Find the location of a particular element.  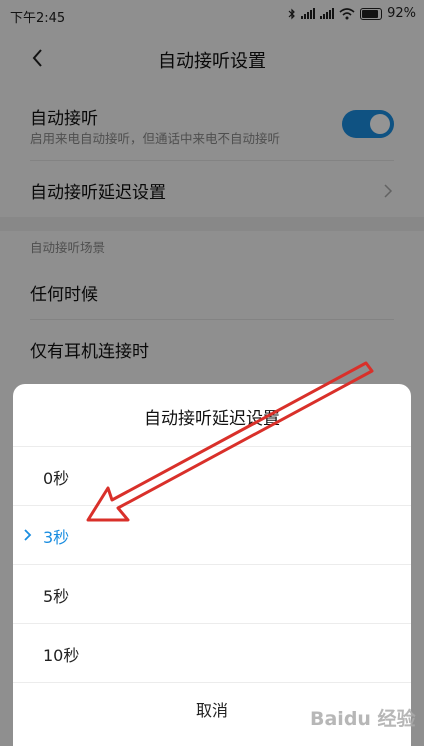

divider is located at coordinates (212, 682).